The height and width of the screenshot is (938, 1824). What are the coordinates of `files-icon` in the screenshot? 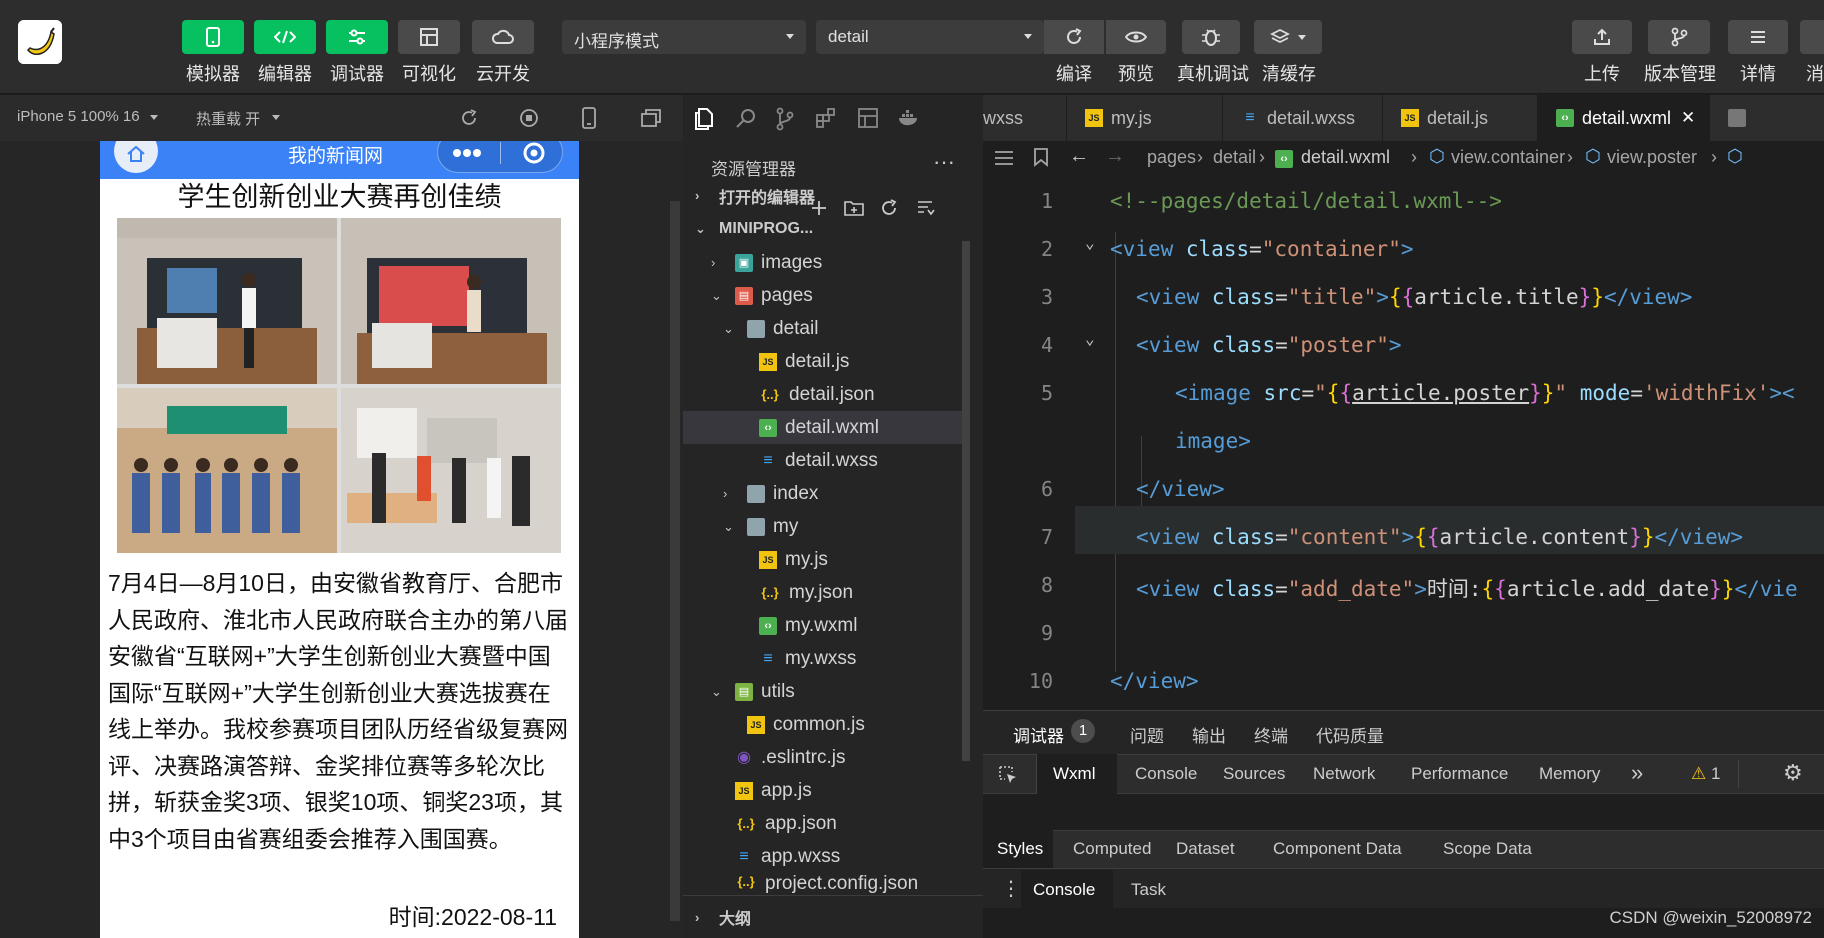 It's located at (704, 119).